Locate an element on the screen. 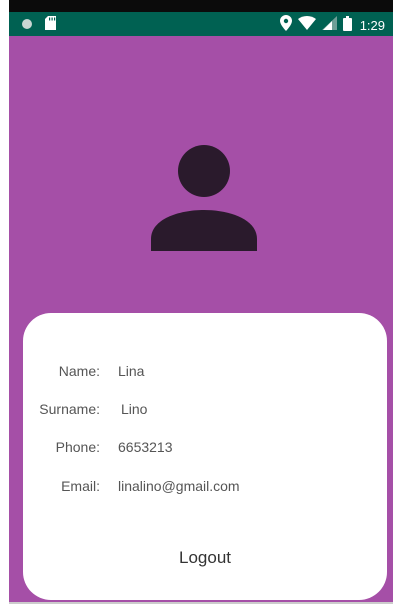 The image size is (393, 604). surname-row: Surname: Lino is located at coordinates (205, 412).